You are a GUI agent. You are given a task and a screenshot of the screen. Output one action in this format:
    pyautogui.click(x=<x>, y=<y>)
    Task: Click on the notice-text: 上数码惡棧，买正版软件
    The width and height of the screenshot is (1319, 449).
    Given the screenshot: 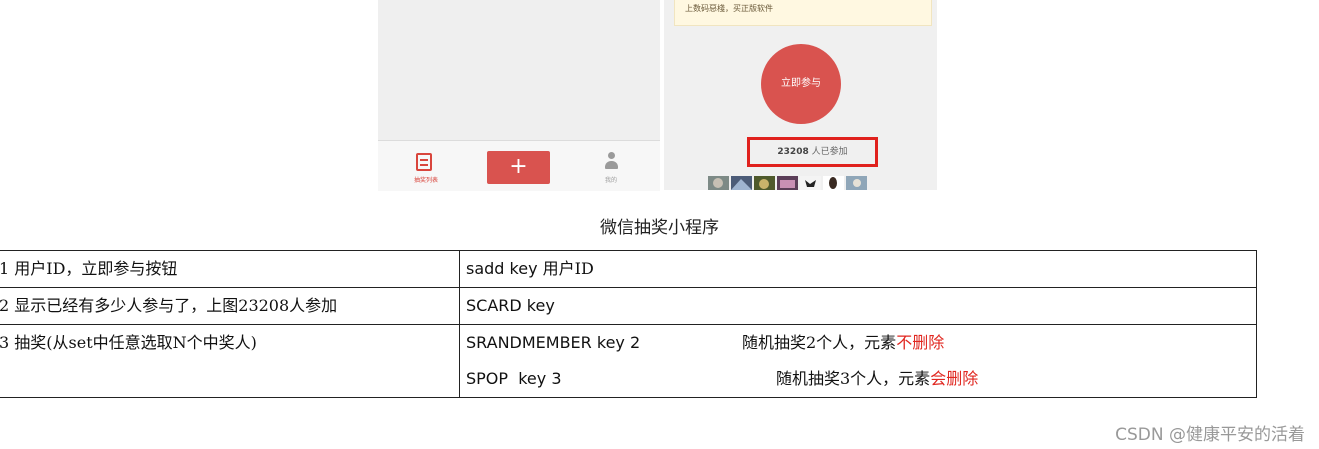 What is the action you would take?
    pyautogui.click(x=729, y=8)
    